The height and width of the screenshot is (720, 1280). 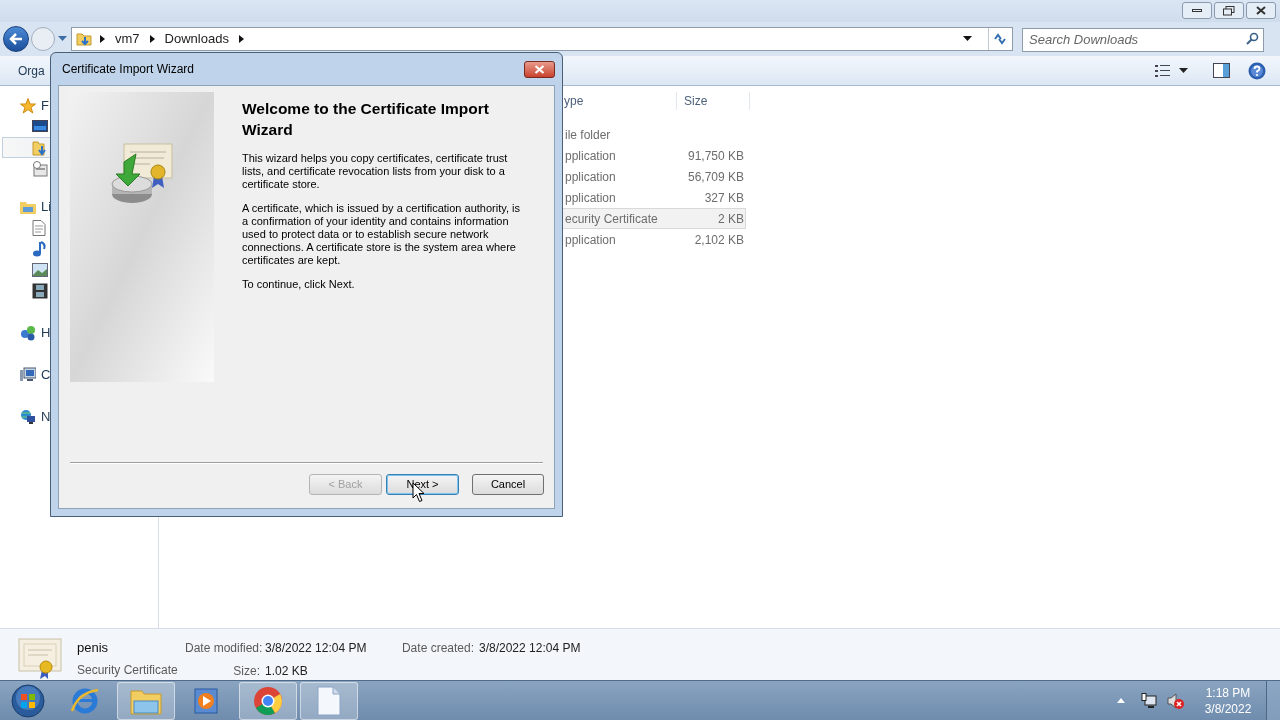 What do you see at coordinates (46, 333) in the screenshot?
I see `nav-item: H` at bounding box center [46, 333].